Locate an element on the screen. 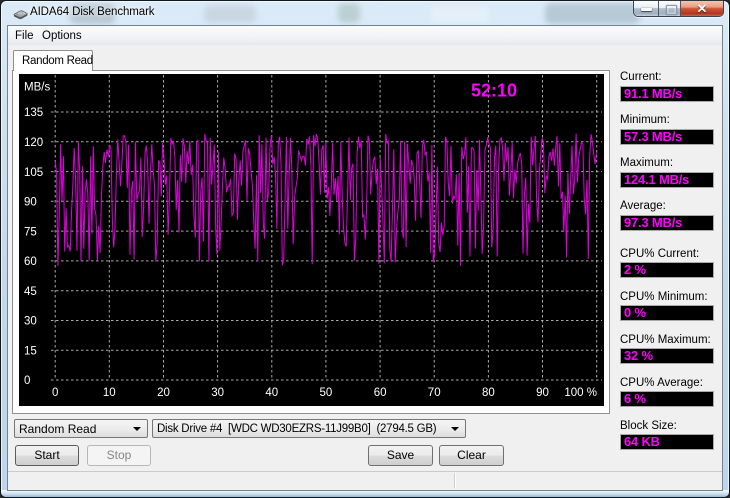 This screenshot has width=730, height=498. svg-text: 45 is located at coordinates (30, 292).